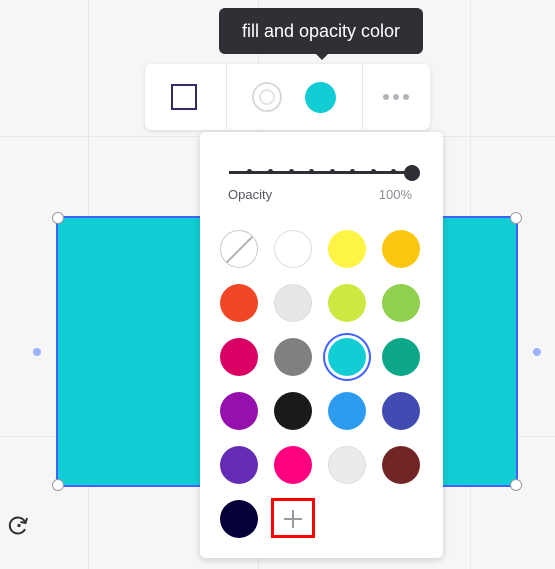 This screenshot has width=555, height=569. Describe the element at coordinates (320, 171) in the screenshot. I see `opacity-slider-track` at that location.